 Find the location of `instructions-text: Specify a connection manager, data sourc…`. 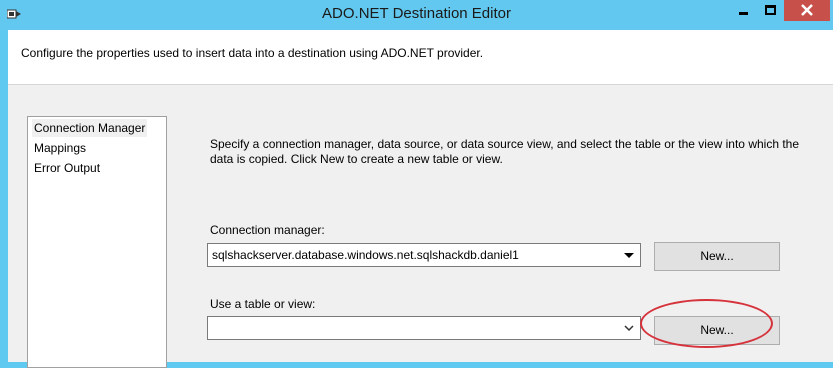

instructions-text: Specify a connection manager, data sourc… is located at coordinates (505, 151).